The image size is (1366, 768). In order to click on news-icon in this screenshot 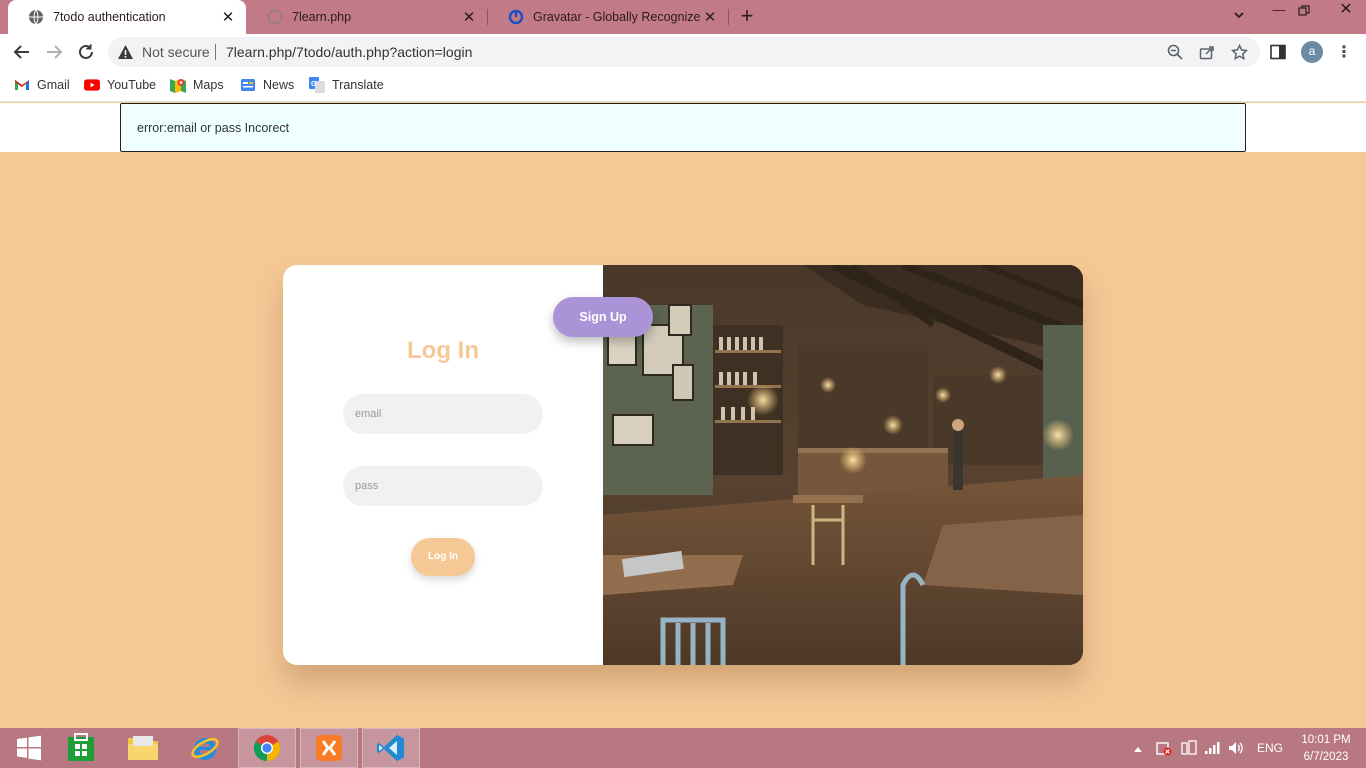, I will do `click(248, 85)`.